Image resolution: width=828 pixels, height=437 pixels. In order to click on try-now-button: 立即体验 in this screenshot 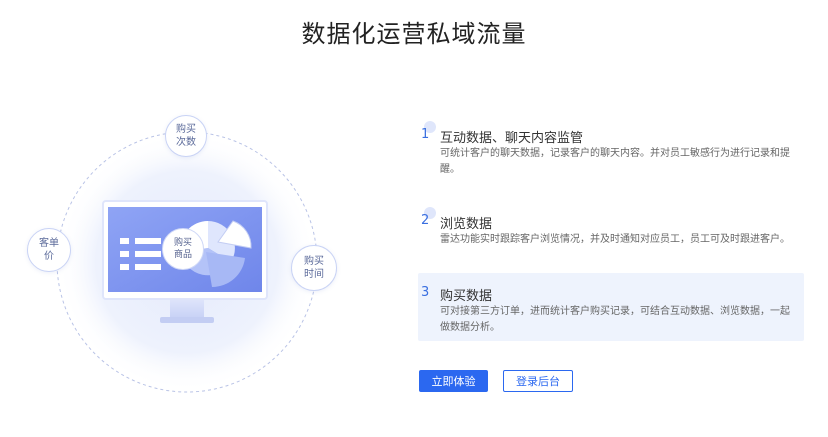, I will do `click(453, 381)`.